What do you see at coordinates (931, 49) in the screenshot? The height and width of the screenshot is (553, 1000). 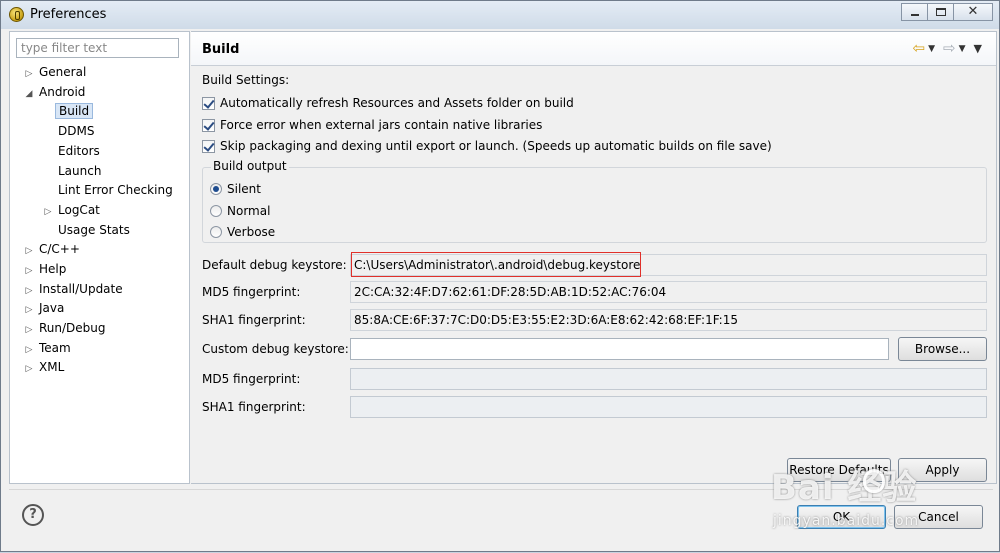 I see `back-history-dropdown-icon: ▼` at bounding box center [931, 49].